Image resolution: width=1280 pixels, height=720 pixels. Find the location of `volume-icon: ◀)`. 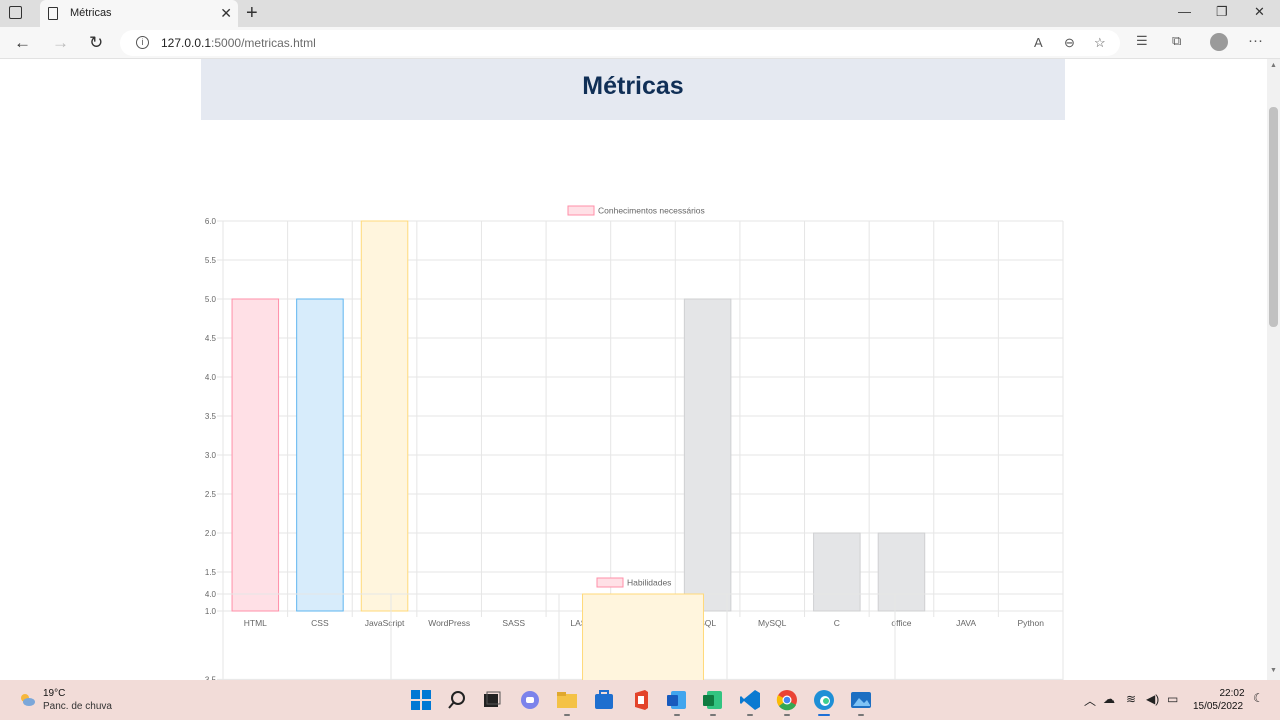

volume-icon: ◀) is located at coordinates (1152, 699).